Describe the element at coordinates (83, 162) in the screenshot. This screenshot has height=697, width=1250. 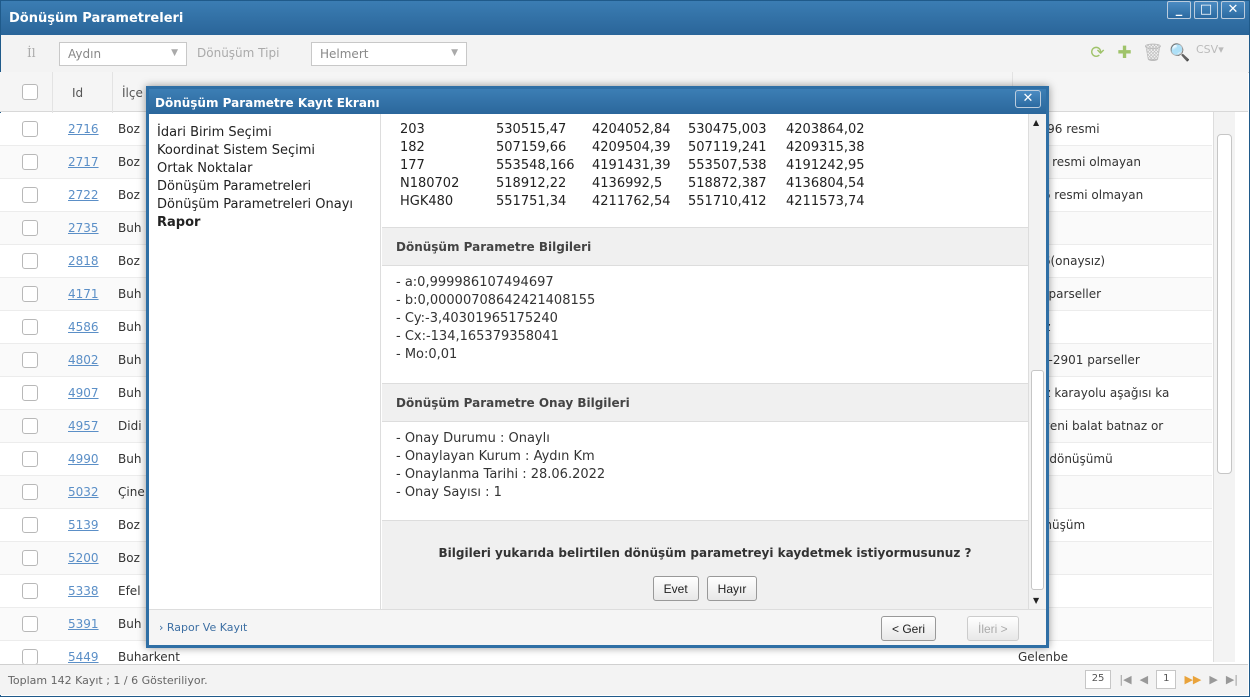
I see `row-id-link: 2717` at that location.